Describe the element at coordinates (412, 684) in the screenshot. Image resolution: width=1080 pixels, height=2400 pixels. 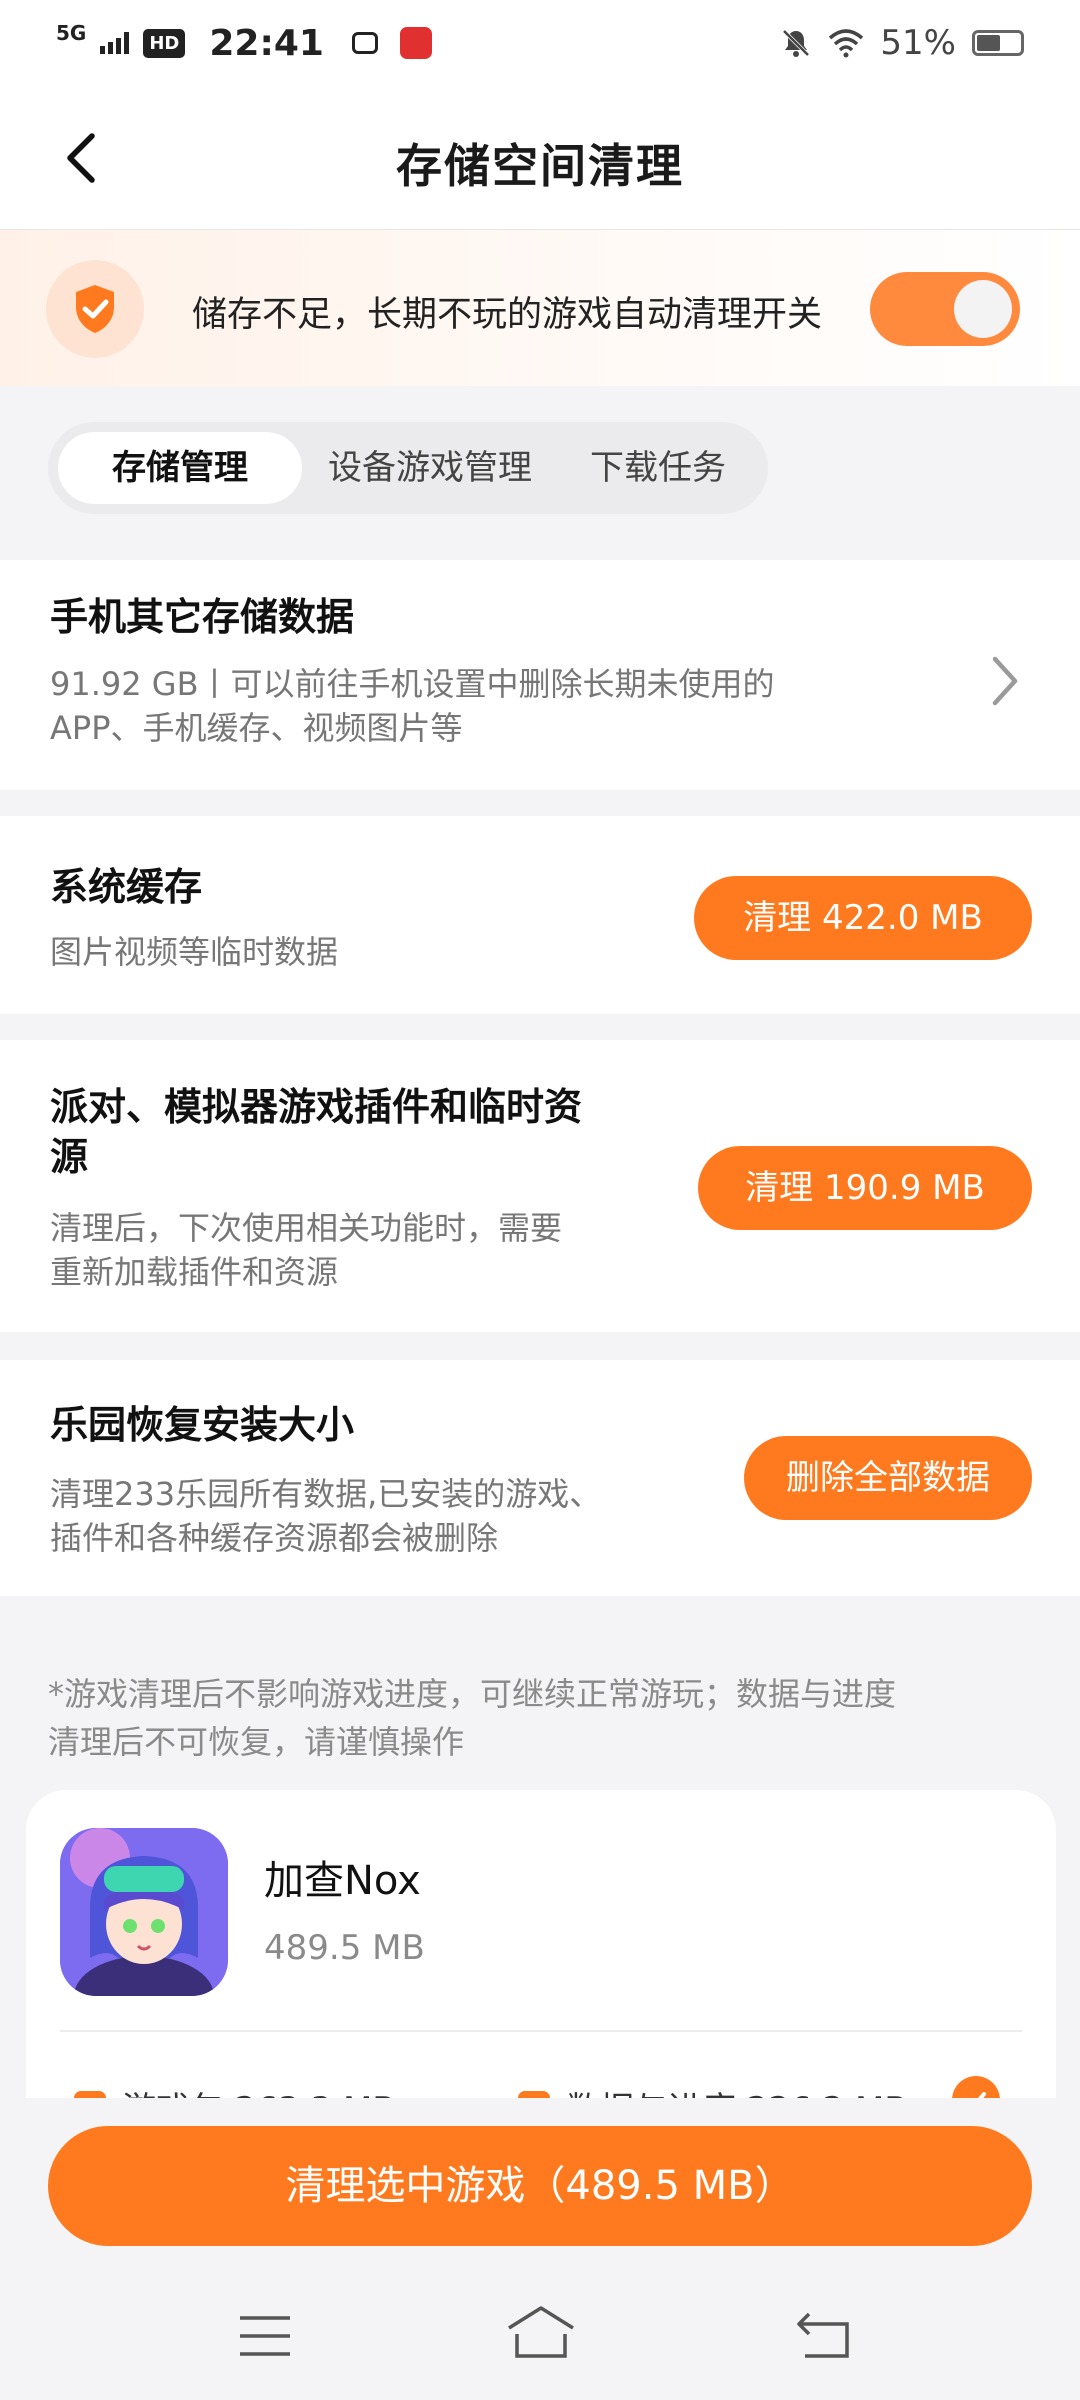
I see `other-storage-desc-line1: 91.92 GB丨可以前往手机设置中删除长期未使用的` at that location.